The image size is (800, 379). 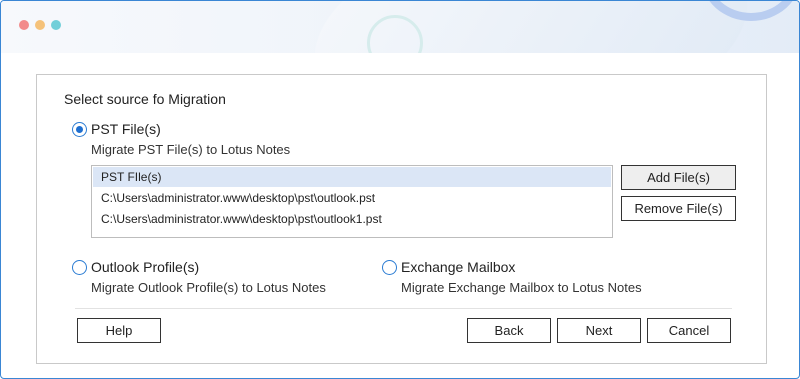 What do you see at coordinates (79, 267) in the screenshot?
I see `outlook-profile-radio` at bounding box center [79, 267].